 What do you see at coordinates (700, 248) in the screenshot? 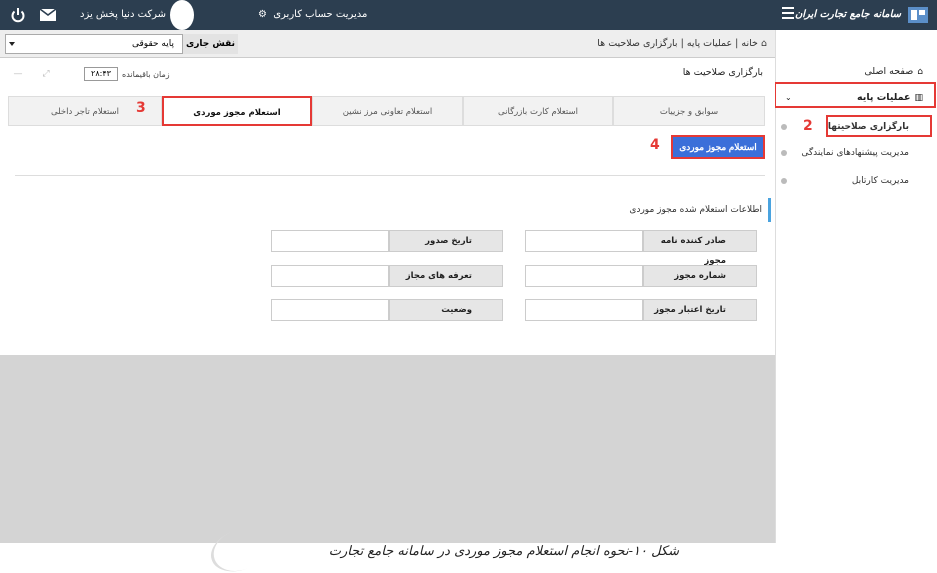
I see `field-label: صادر کننده نامه مجوز` at bounding box center [700, 248].